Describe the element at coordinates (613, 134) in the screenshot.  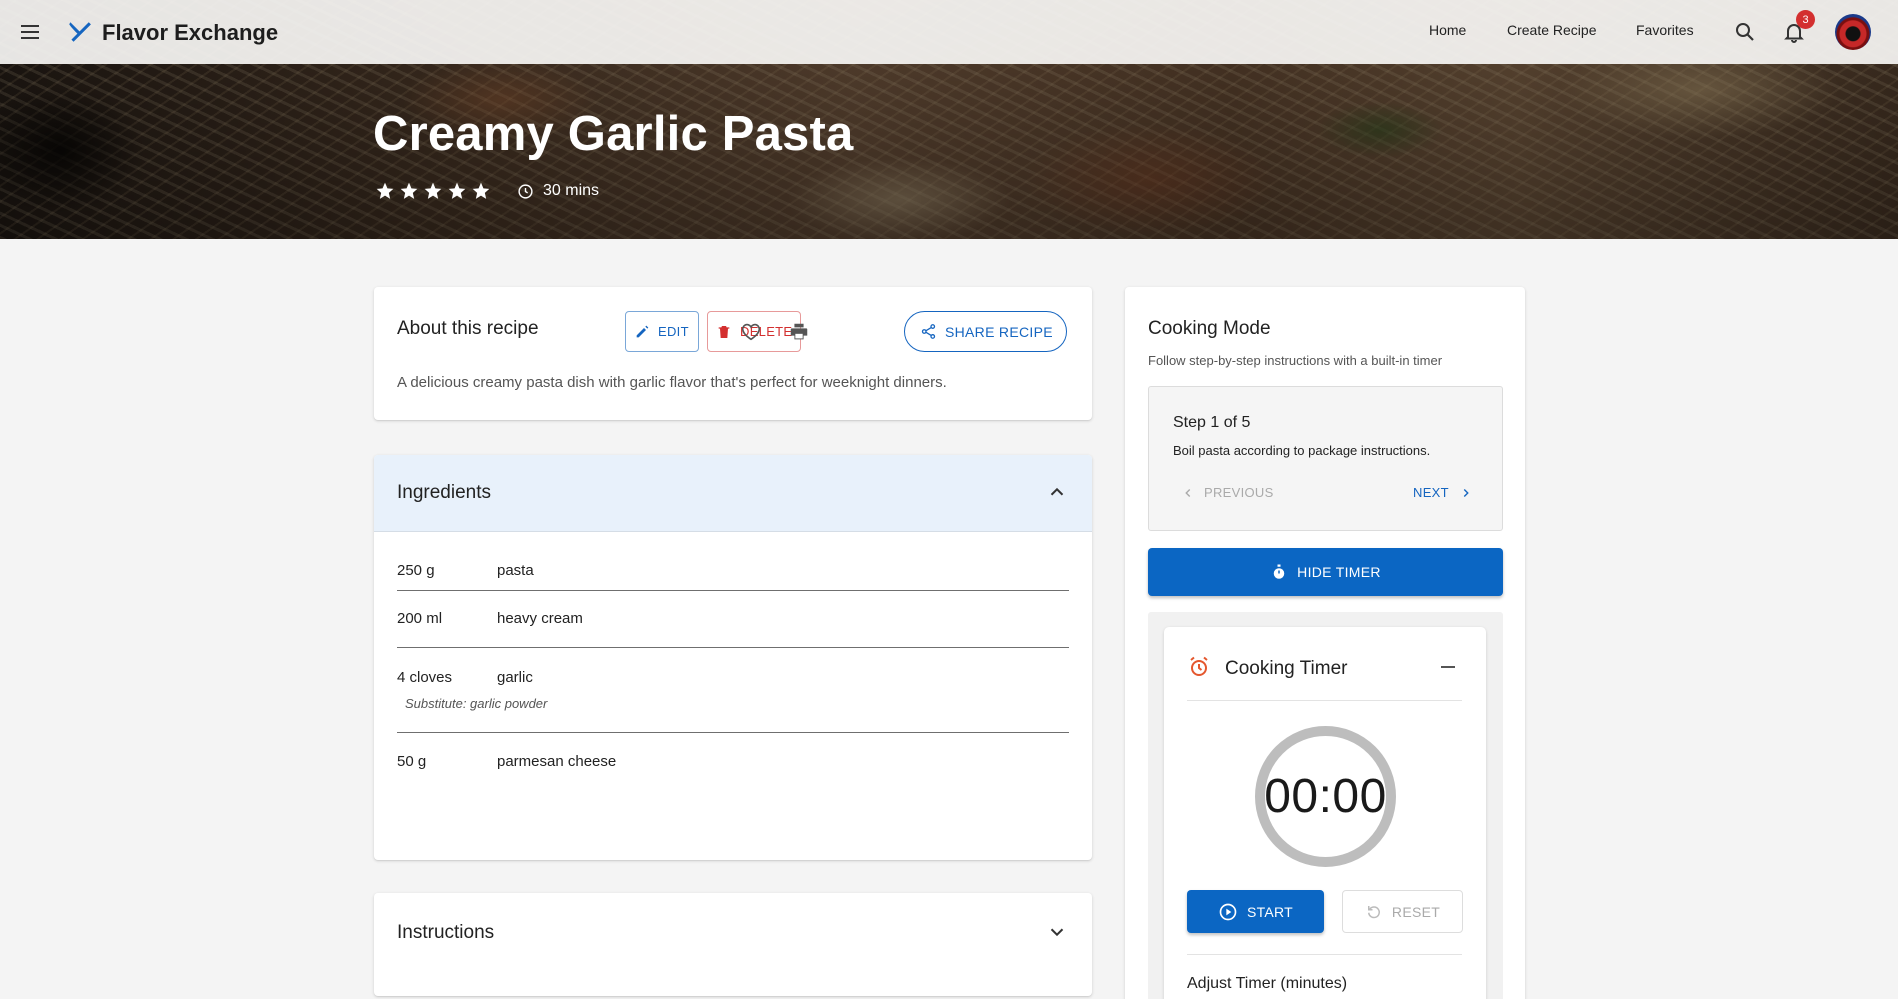
I see `recipe-title: Creamy Garlic Pasta` at that location.